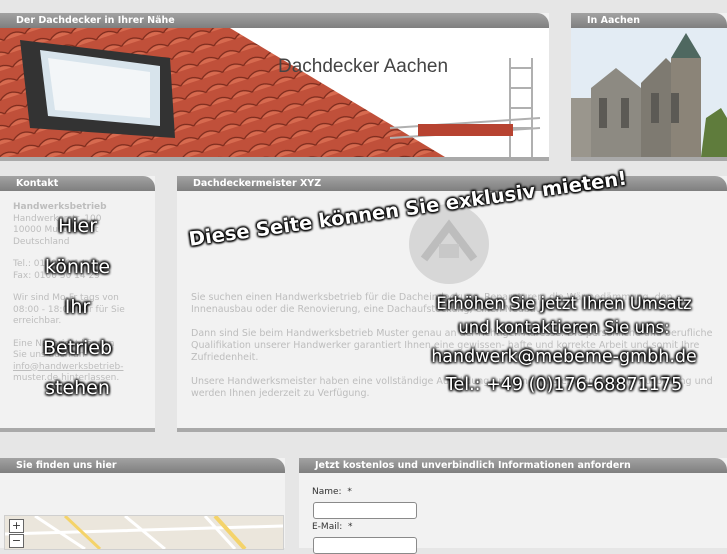 This screenshot has height=554, width=727. What do you see at coordinates (564, 327) in the screenshot?
I see `promo-line: und kontaktieren Sie uns:` at bounding box center [564, 327].